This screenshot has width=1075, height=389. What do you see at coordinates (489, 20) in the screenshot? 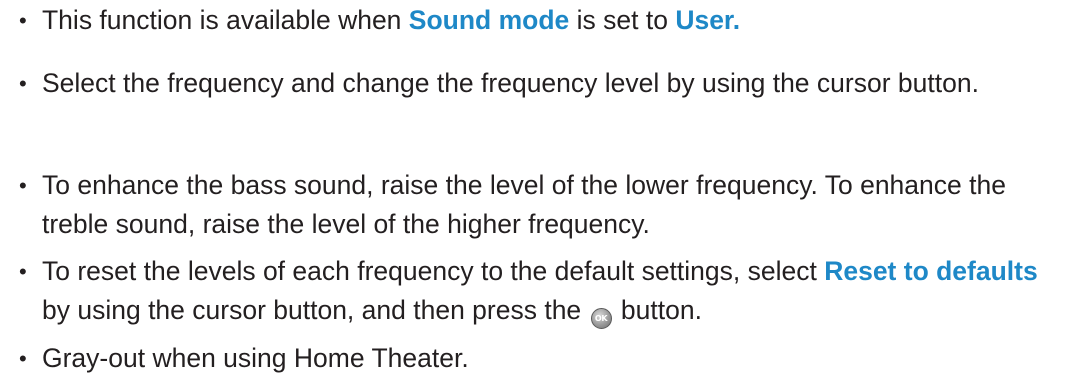
I see `sound-mode-term: Sound mode` at bounding box center [489, 20].